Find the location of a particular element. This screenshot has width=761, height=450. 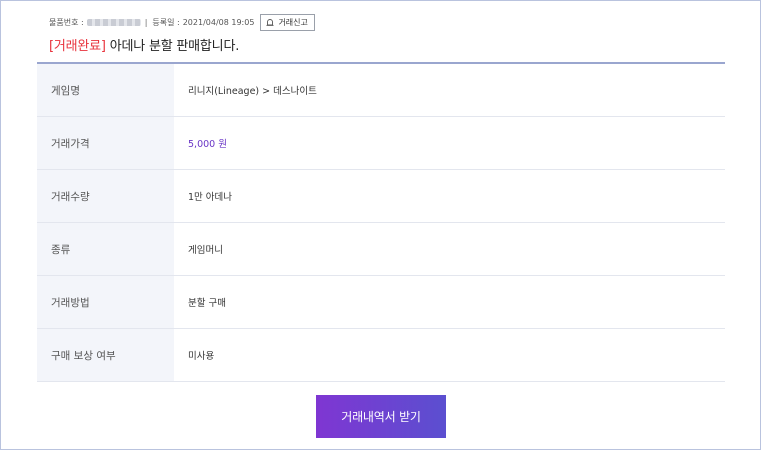

detail-row-type: 종류 게임머니 is located at coordinates (381, 249).